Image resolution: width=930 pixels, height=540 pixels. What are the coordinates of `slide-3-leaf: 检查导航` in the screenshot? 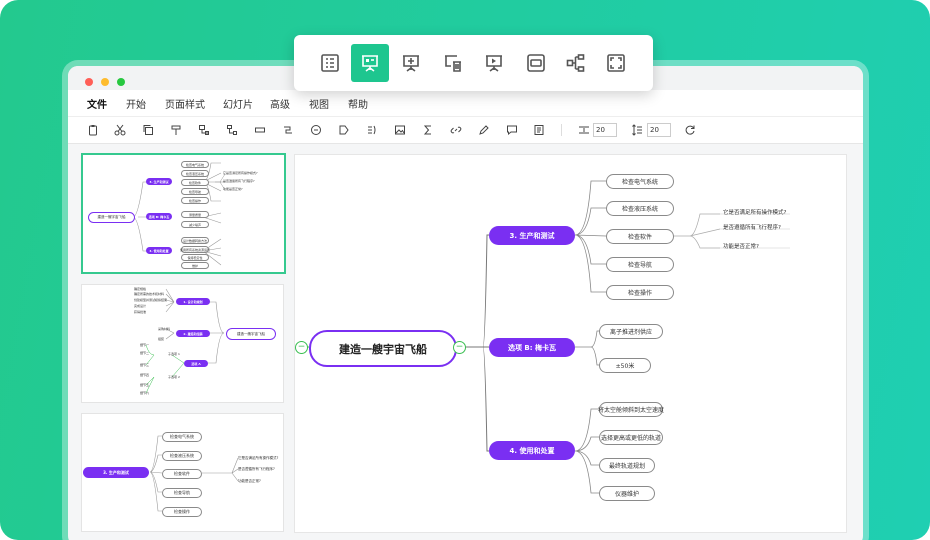 It's located at (182, 493).